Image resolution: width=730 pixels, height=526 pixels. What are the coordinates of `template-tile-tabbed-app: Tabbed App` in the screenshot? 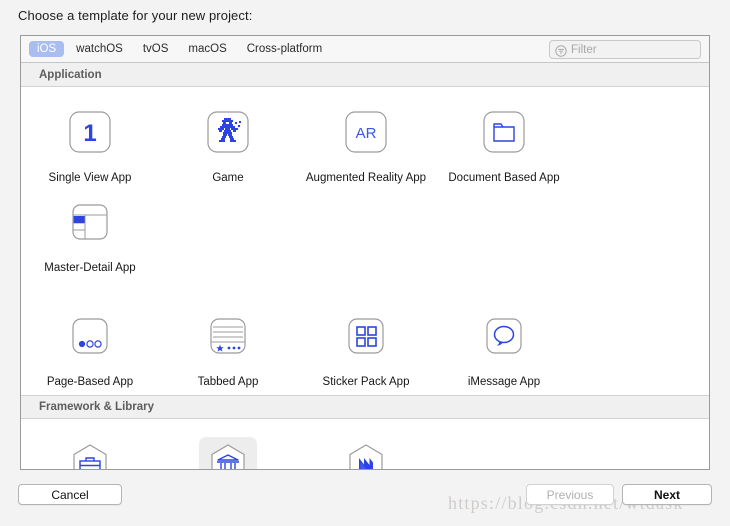 It's located at (228, 346).